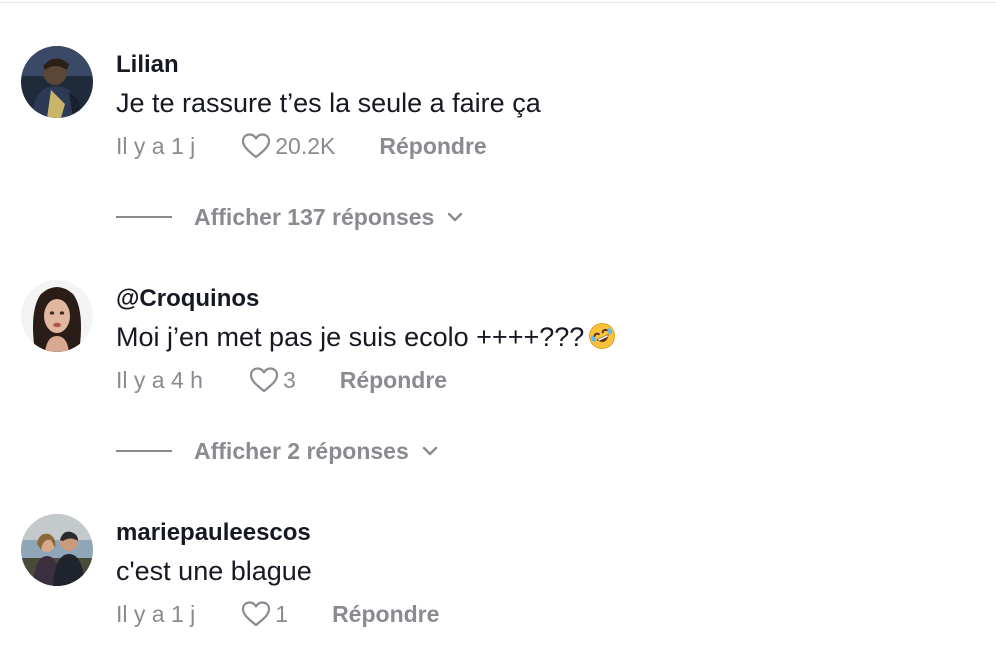 The width and height of the screenshot is (996, 656). I want to click on like-button: 3, so click(272, 380).